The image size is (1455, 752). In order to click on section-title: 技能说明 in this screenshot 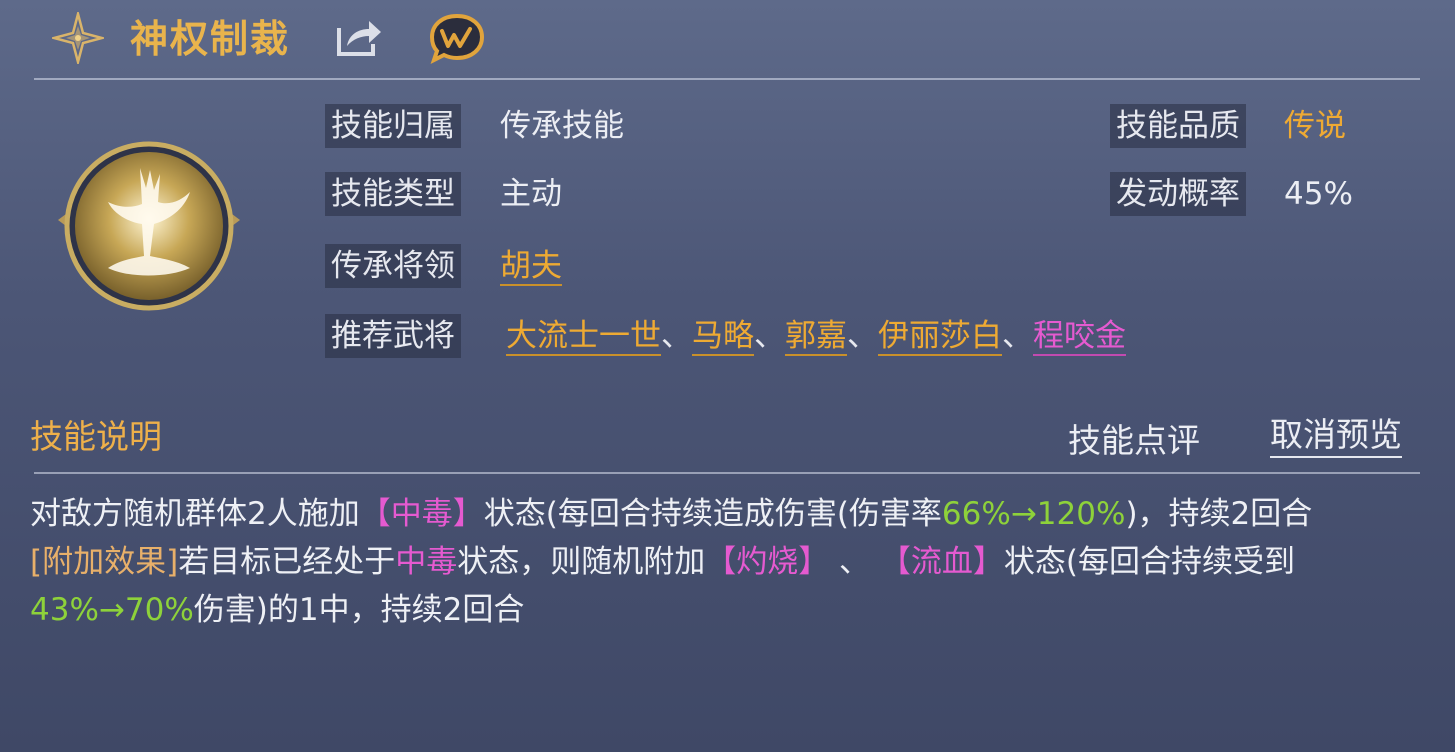, I will do `click(96, 436)`.